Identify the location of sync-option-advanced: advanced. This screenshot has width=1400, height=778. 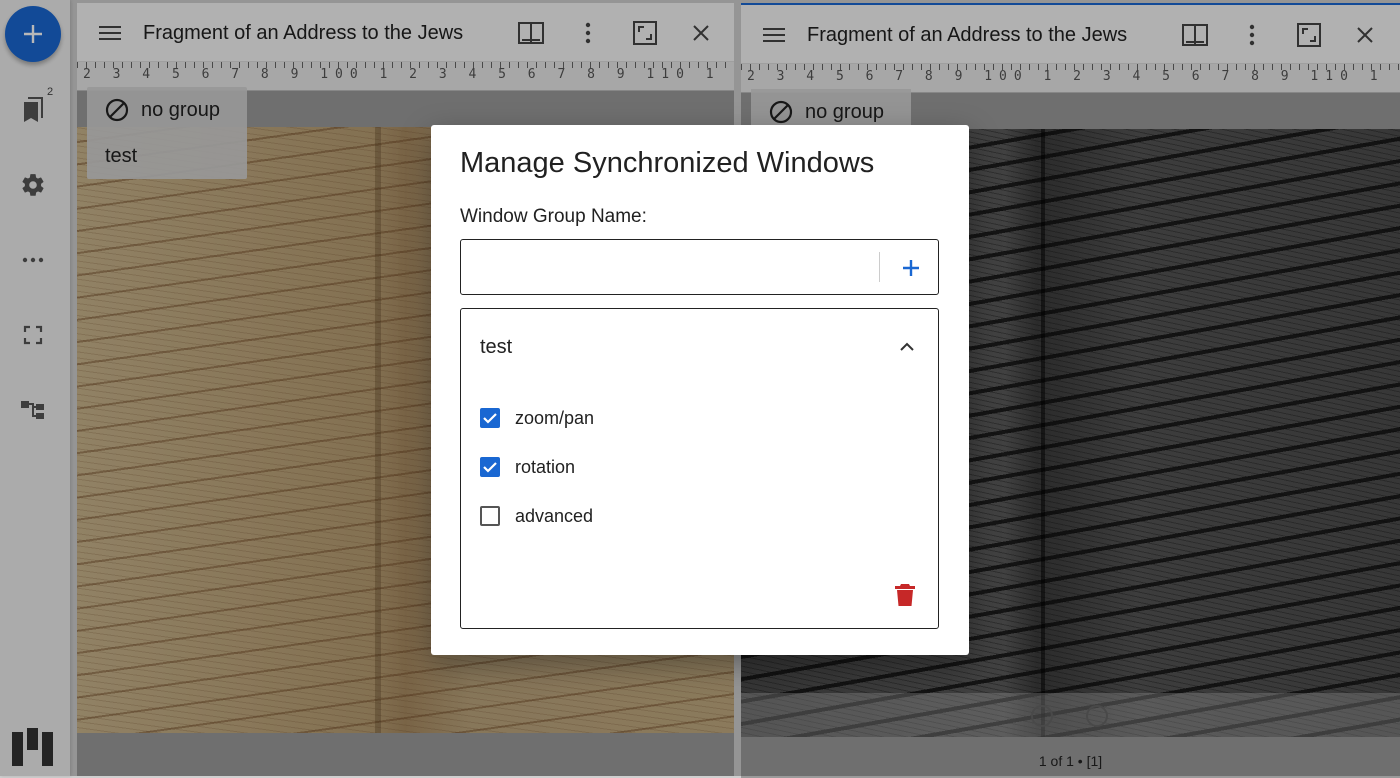
(536, 516).